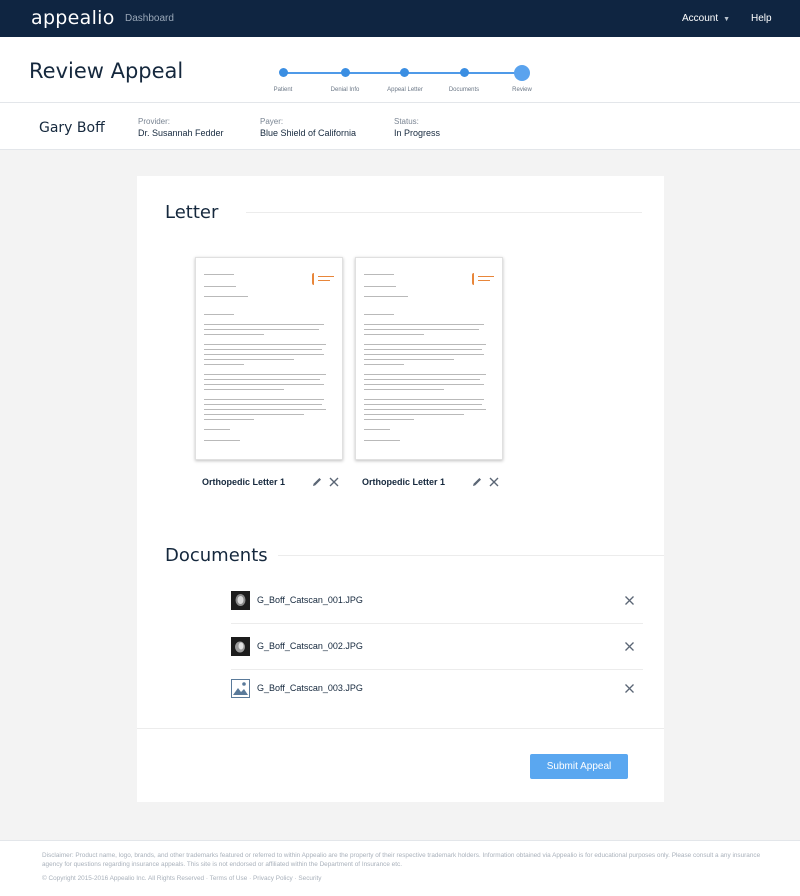 Image resolution: width=800 pixels, height=896 pixels. I want to click on top-navbar: appealio Dashboard Account ▼ Help, so click(400, 18).